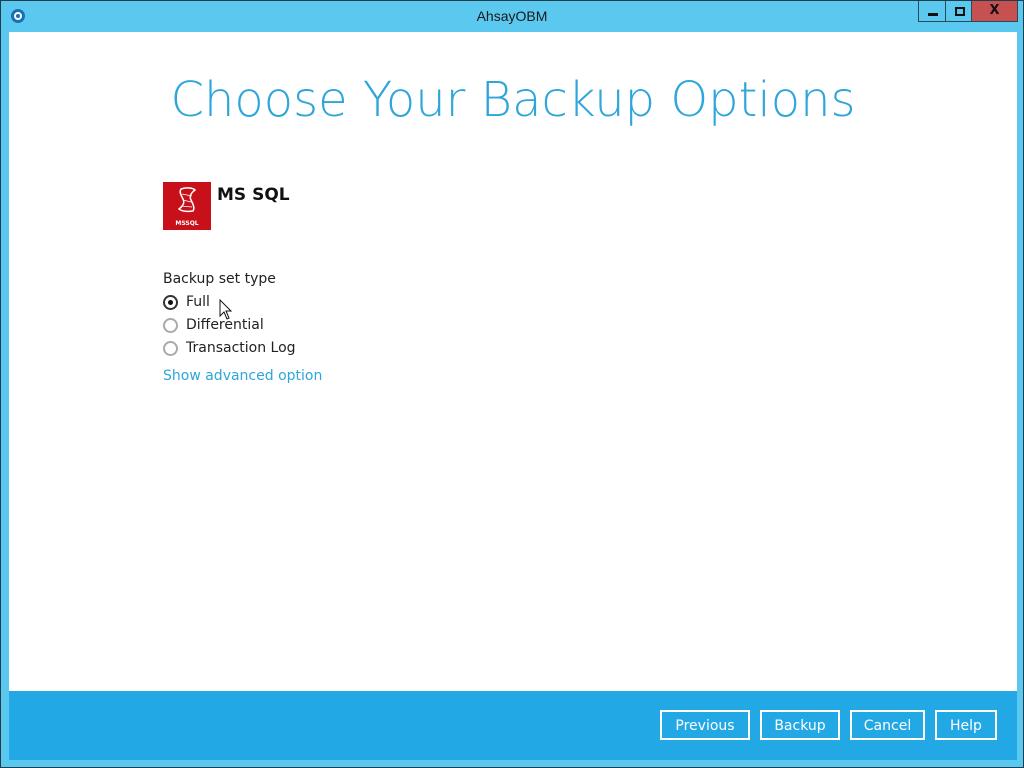  I want to click on close-button: X, so click(994, 11).